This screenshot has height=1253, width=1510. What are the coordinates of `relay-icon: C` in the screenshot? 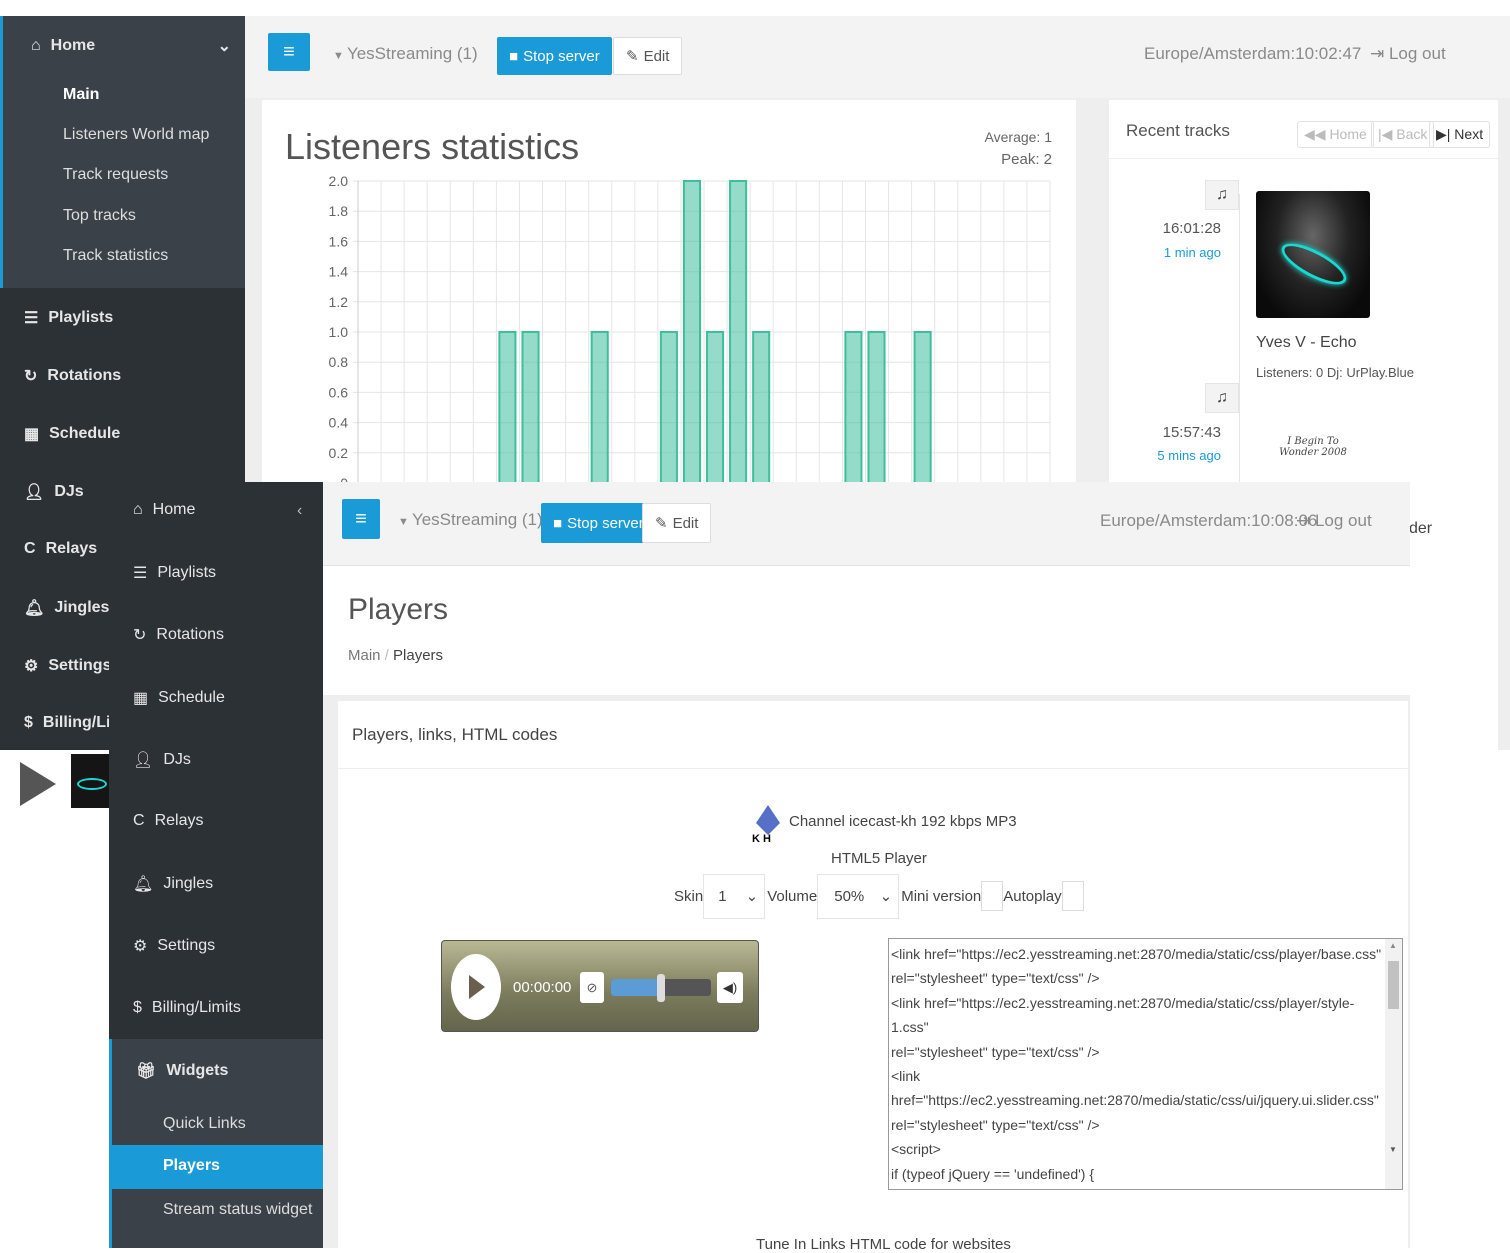 It's located at (30, 548).